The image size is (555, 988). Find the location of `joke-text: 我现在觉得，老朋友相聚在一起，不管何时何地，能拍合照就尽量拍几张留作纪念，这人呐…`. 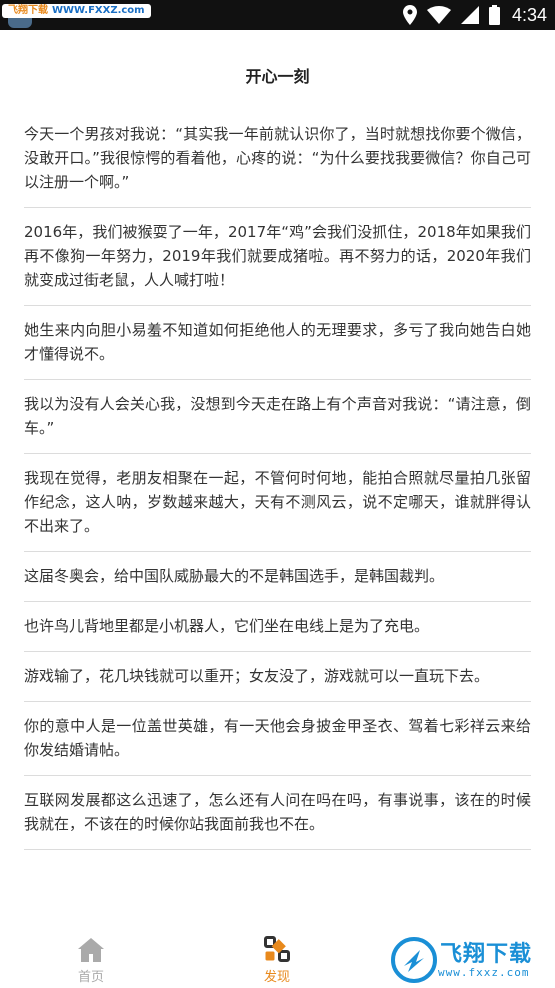

joke-text: 我现在觉得，老朋友相聚在一起，不管何时何地，能拍合照就尽量拍几张留作纪念，这人呐… is located at coordinates (277, 502).